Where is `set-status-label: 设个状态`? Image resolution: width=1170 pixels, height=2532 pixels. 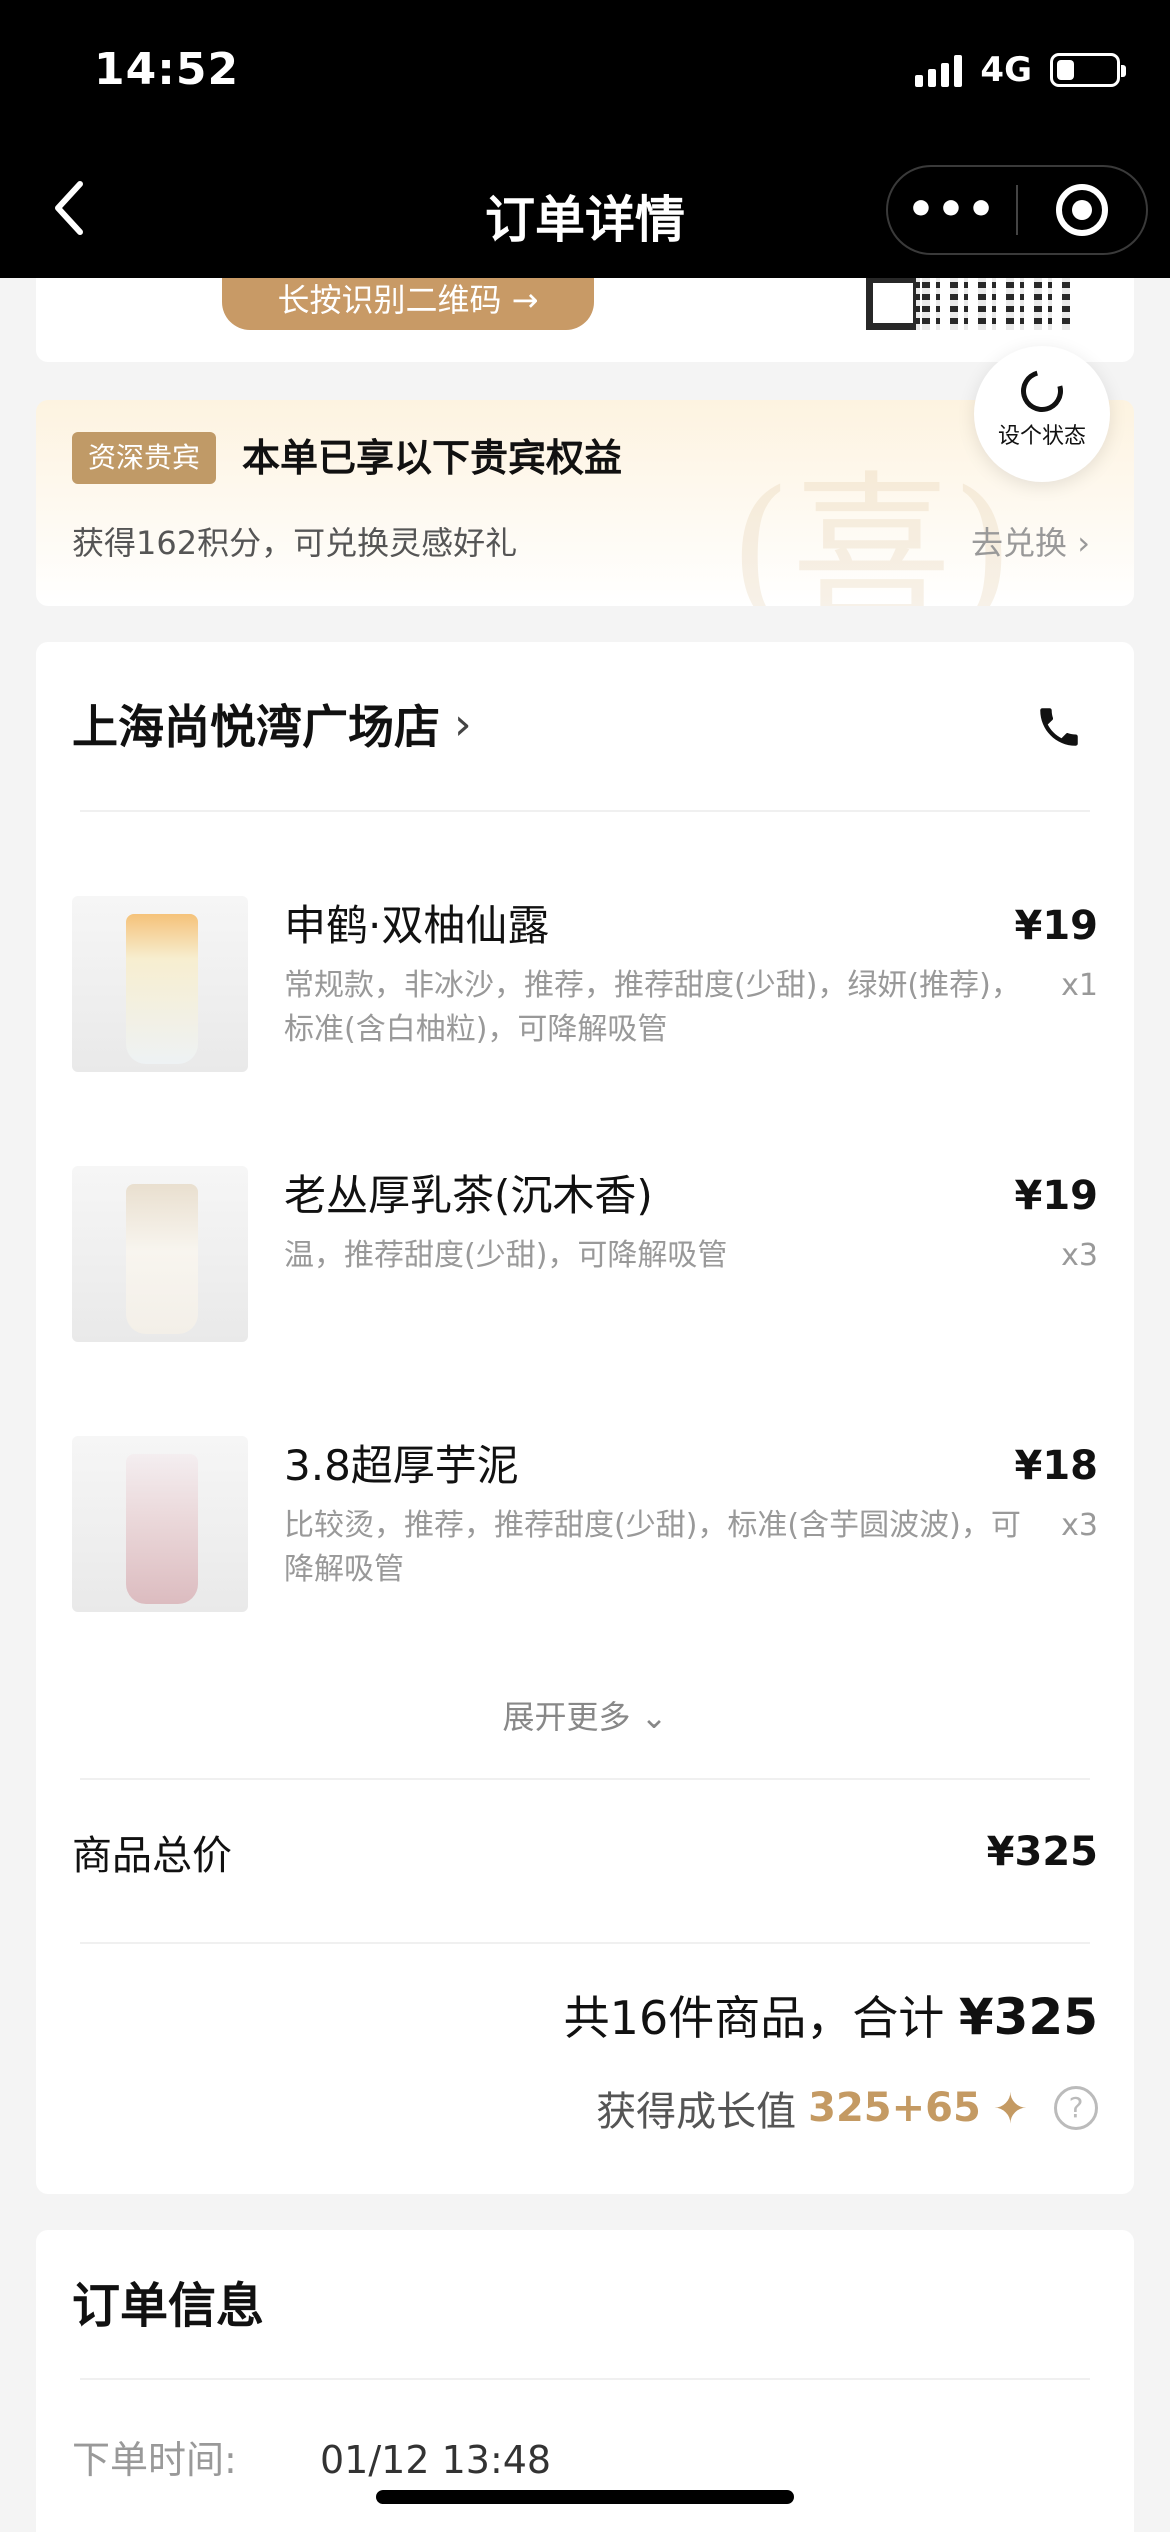 set-status-label: 设个状态 is located at coordinates (1041, 436).